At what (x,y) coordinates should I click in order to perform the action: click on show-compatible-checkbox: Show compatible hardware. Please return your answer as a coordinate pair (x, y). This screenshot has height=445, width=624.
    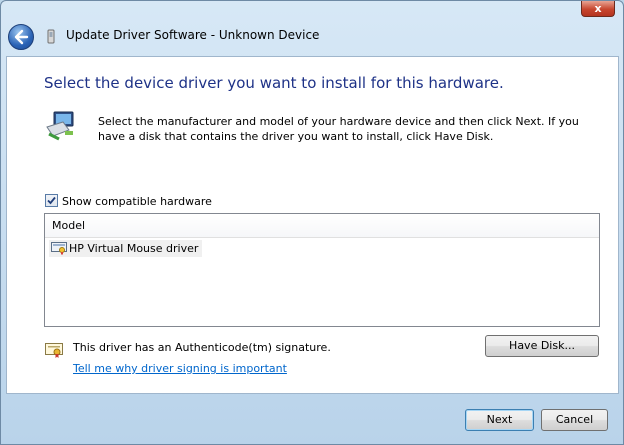
    Looking at the image, I should click on (128, 201).